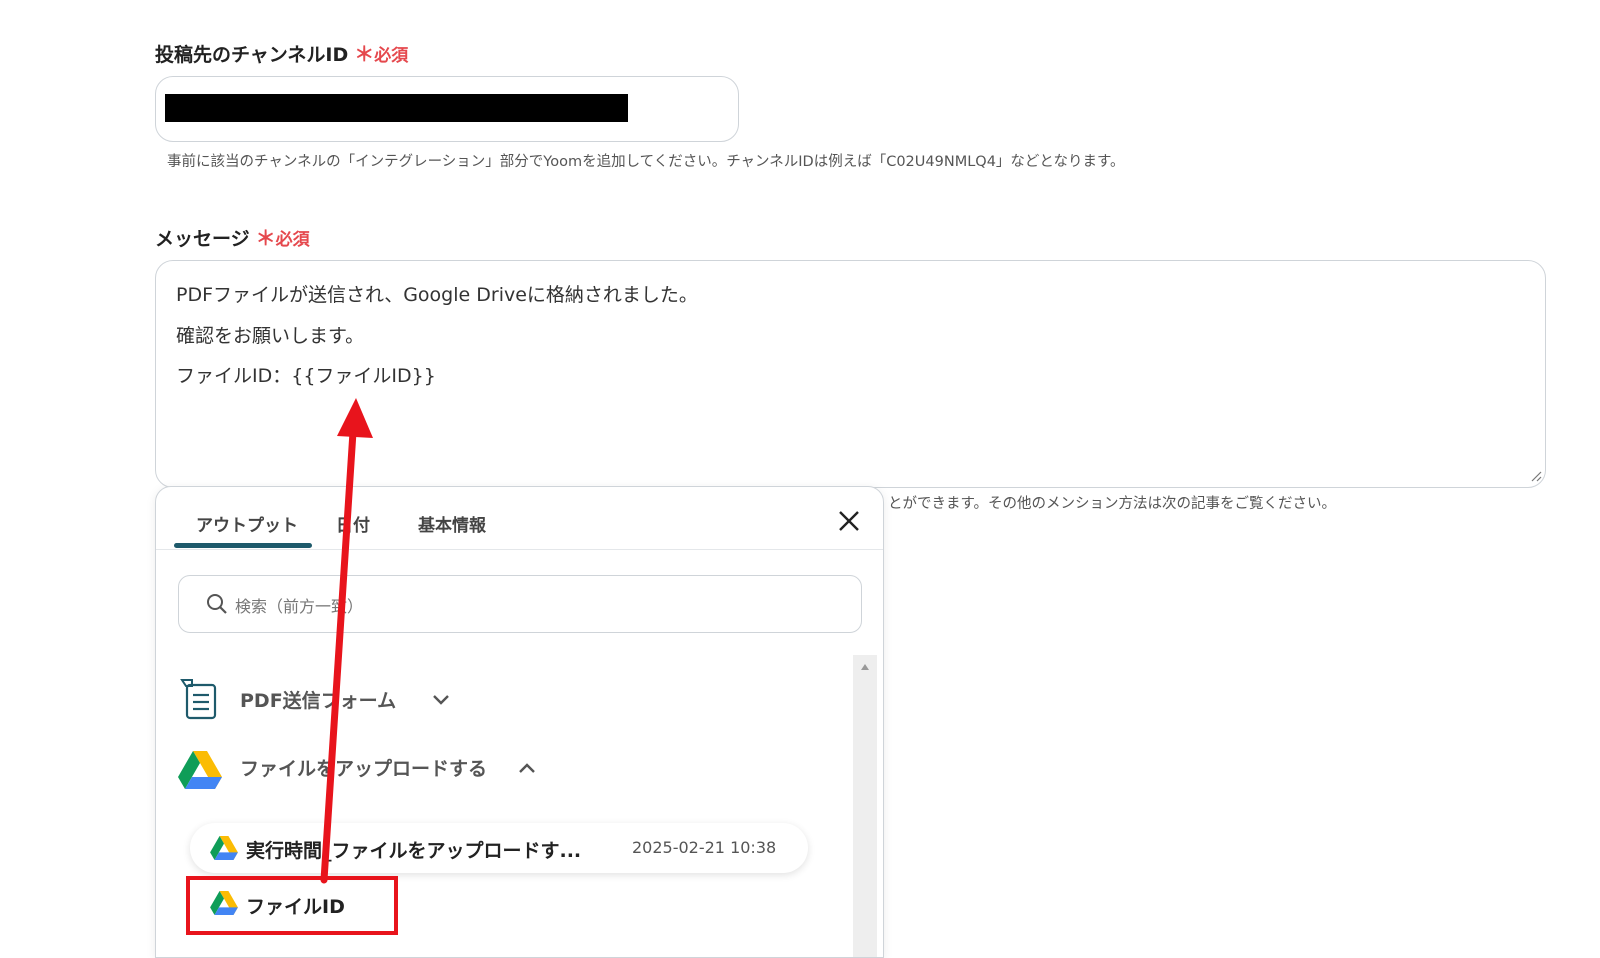  Describe the element at coordinates (364, 769) in the screenshot. I see `group-title: ファイルをアップロードする` at that location.